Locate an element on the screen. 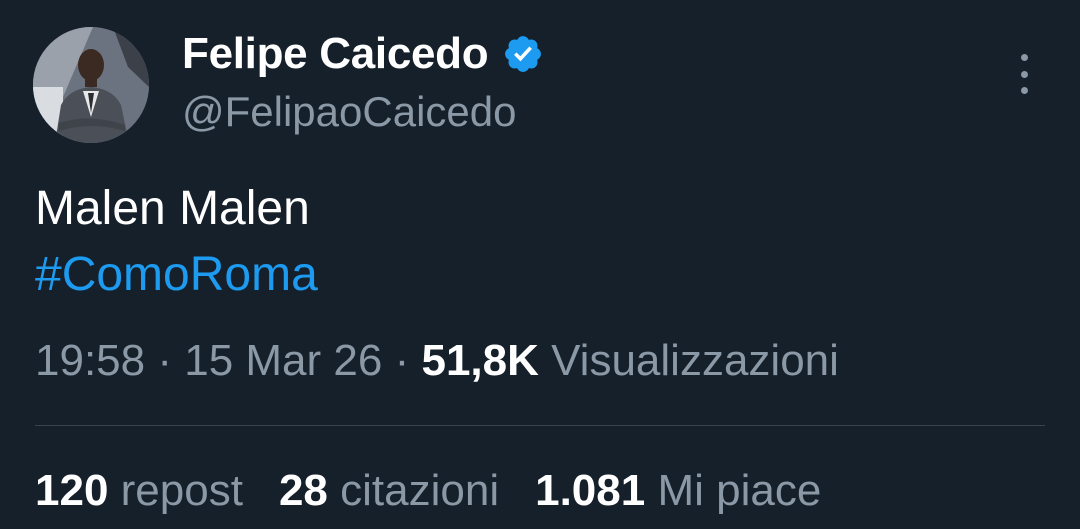 Image resolution: width=1080 pixels, height=529 pixels. views-count: 51,8K is located at coordinates (480, 360).